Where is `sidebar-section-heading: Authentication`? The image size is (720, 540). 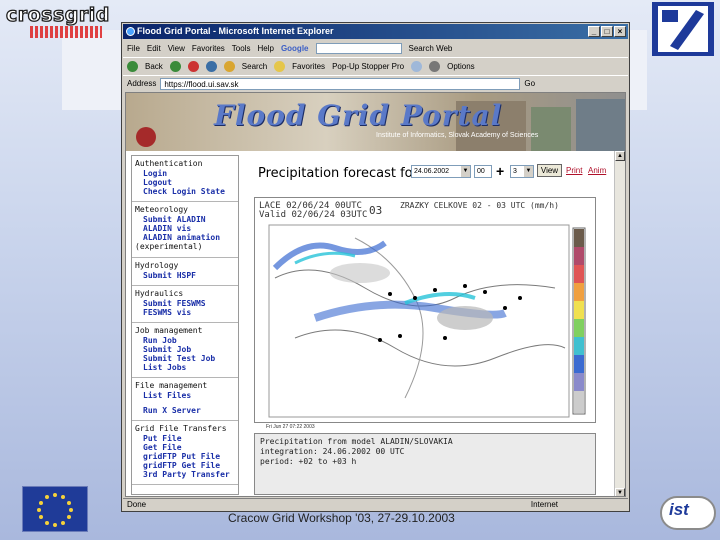 sidebar-section-heading: Authentication is located at coordinates (169, 163).